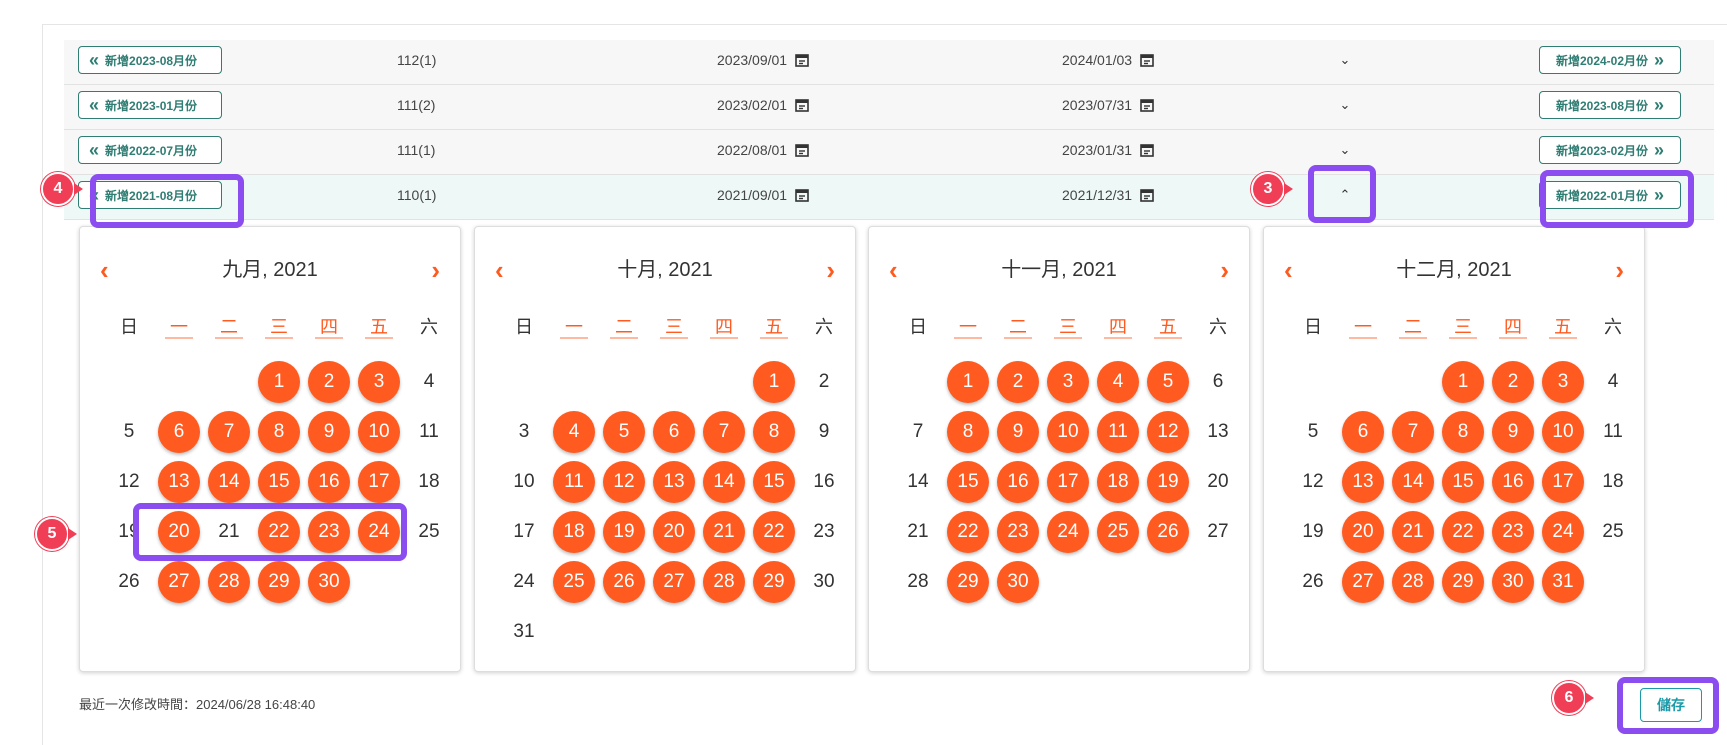  What do you see at coordinates (1610, 60) in the screenshot?
I see `add-next-month-button: 新增2024-02月份»` at bounding box center [1610, 60].